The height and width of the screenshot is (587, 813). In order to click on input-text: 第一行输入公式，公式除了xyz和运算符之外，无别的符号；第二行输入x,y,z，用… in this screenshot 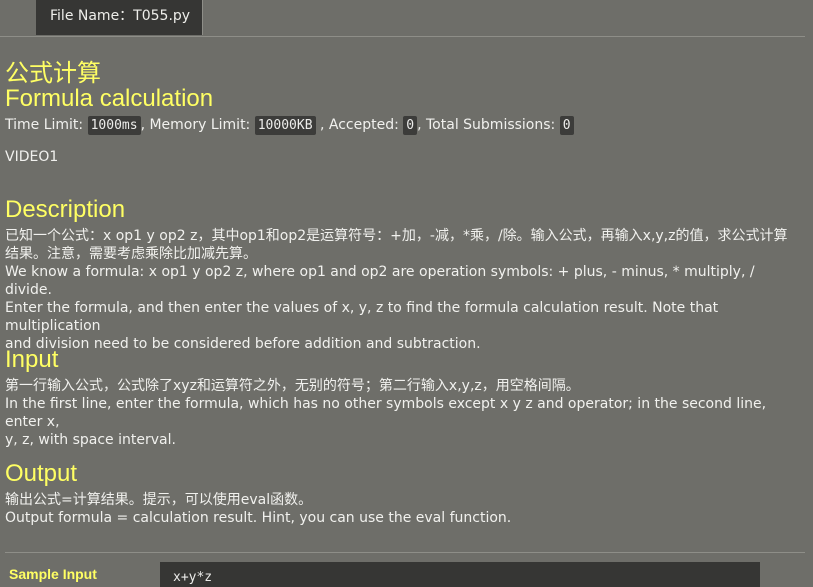, I will do `click(405, 413)`.